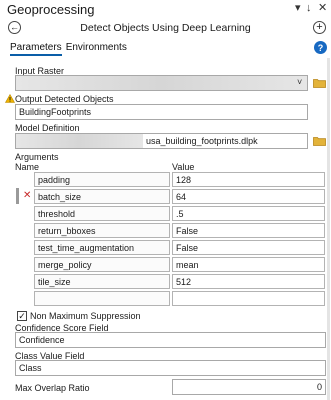 The height and width of the screenshot is (400, 331). What do you see at coordinates (161, 83) in the screenshot?
I see `input-raster-field` at bounding box center [161, 83].